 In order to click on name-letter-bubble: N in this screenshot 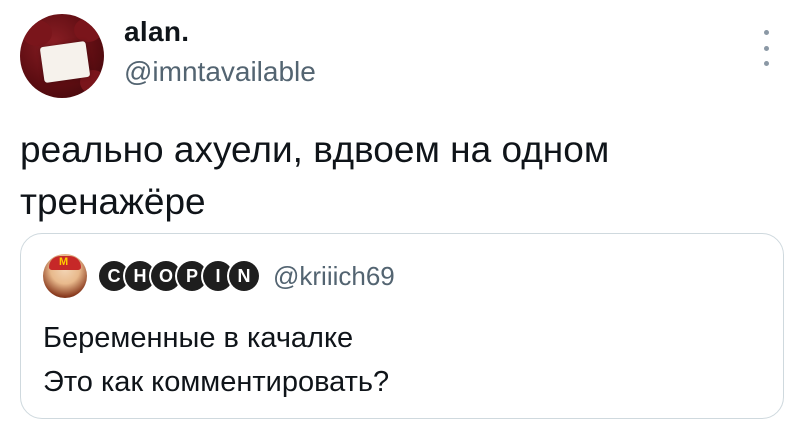, I will do `click(244, 276)`.